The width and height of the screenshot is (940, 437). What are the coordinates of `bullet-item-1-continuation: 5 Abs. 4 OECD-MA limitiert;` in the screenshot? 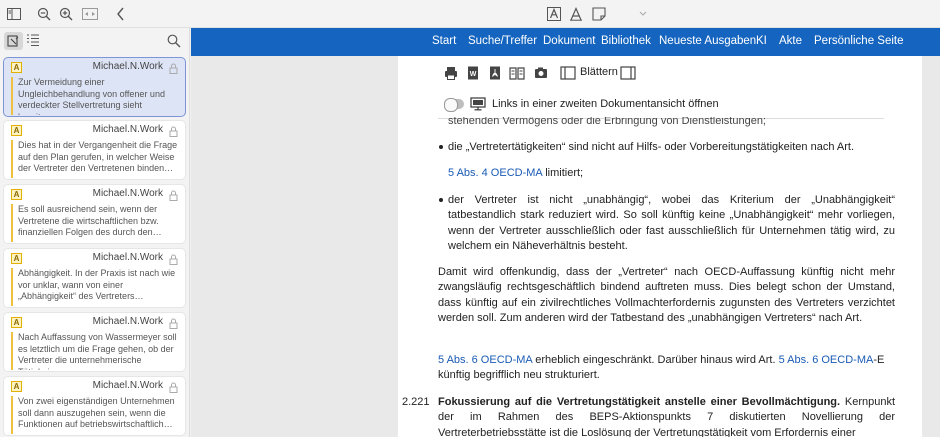 It's located at (668, 173).